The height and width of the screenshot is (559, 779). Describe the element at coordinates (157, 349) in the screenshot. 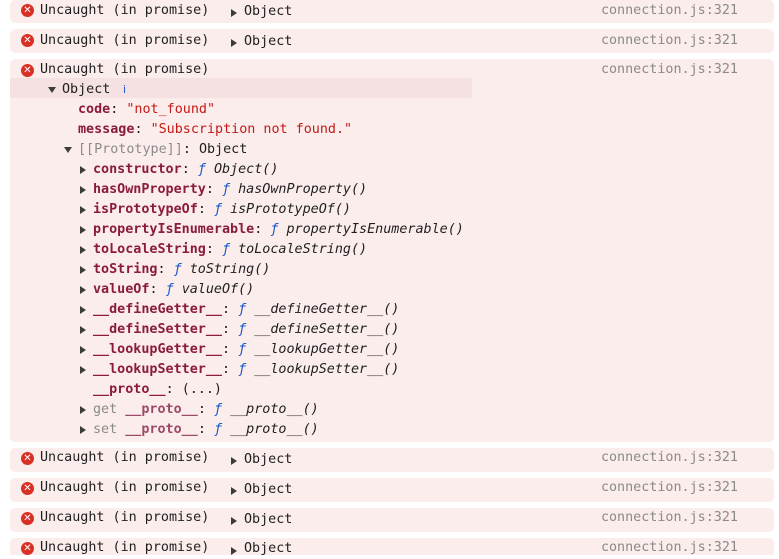

I see `member-key: __lookupGetter__` at that location.